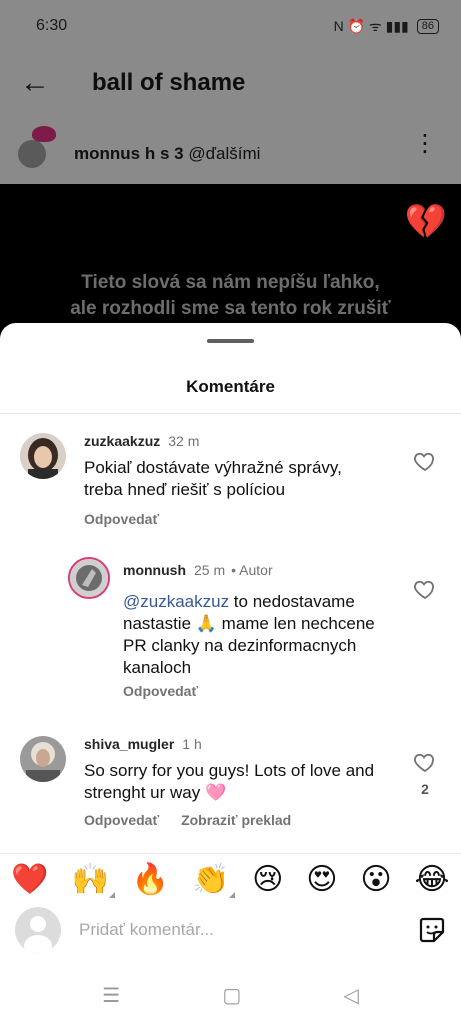 Image resolution: width=461 pixels, height=1024 pixels. What do you see at coordinates (230, 413) in the screenshot?
I see `divider` at bounding box center [230, 413].